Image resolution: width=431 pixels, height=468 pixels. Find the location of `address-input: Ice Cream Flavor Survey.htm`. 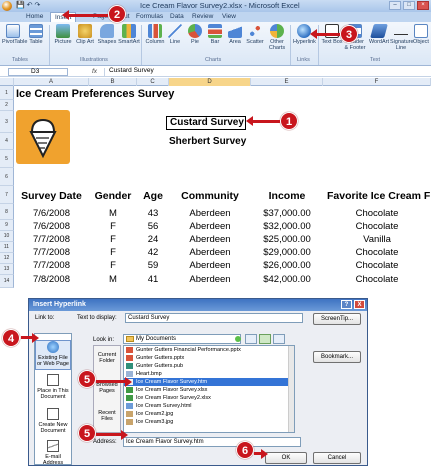

address-input: Ice Cream Flavor Survey.htm is located at coordinates (212, 442).